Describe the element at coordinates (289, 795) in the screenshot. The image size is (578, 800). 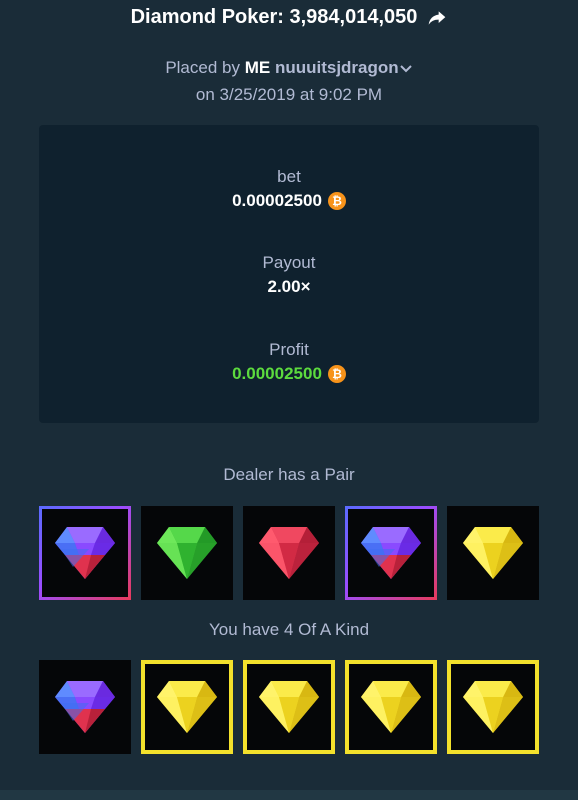
I see `bottom-bar` at that location.